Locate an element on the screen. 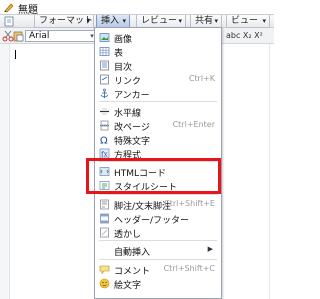 The height and width of the screenshot is (299, 320). image-icon is located at coordinates (104, 37).